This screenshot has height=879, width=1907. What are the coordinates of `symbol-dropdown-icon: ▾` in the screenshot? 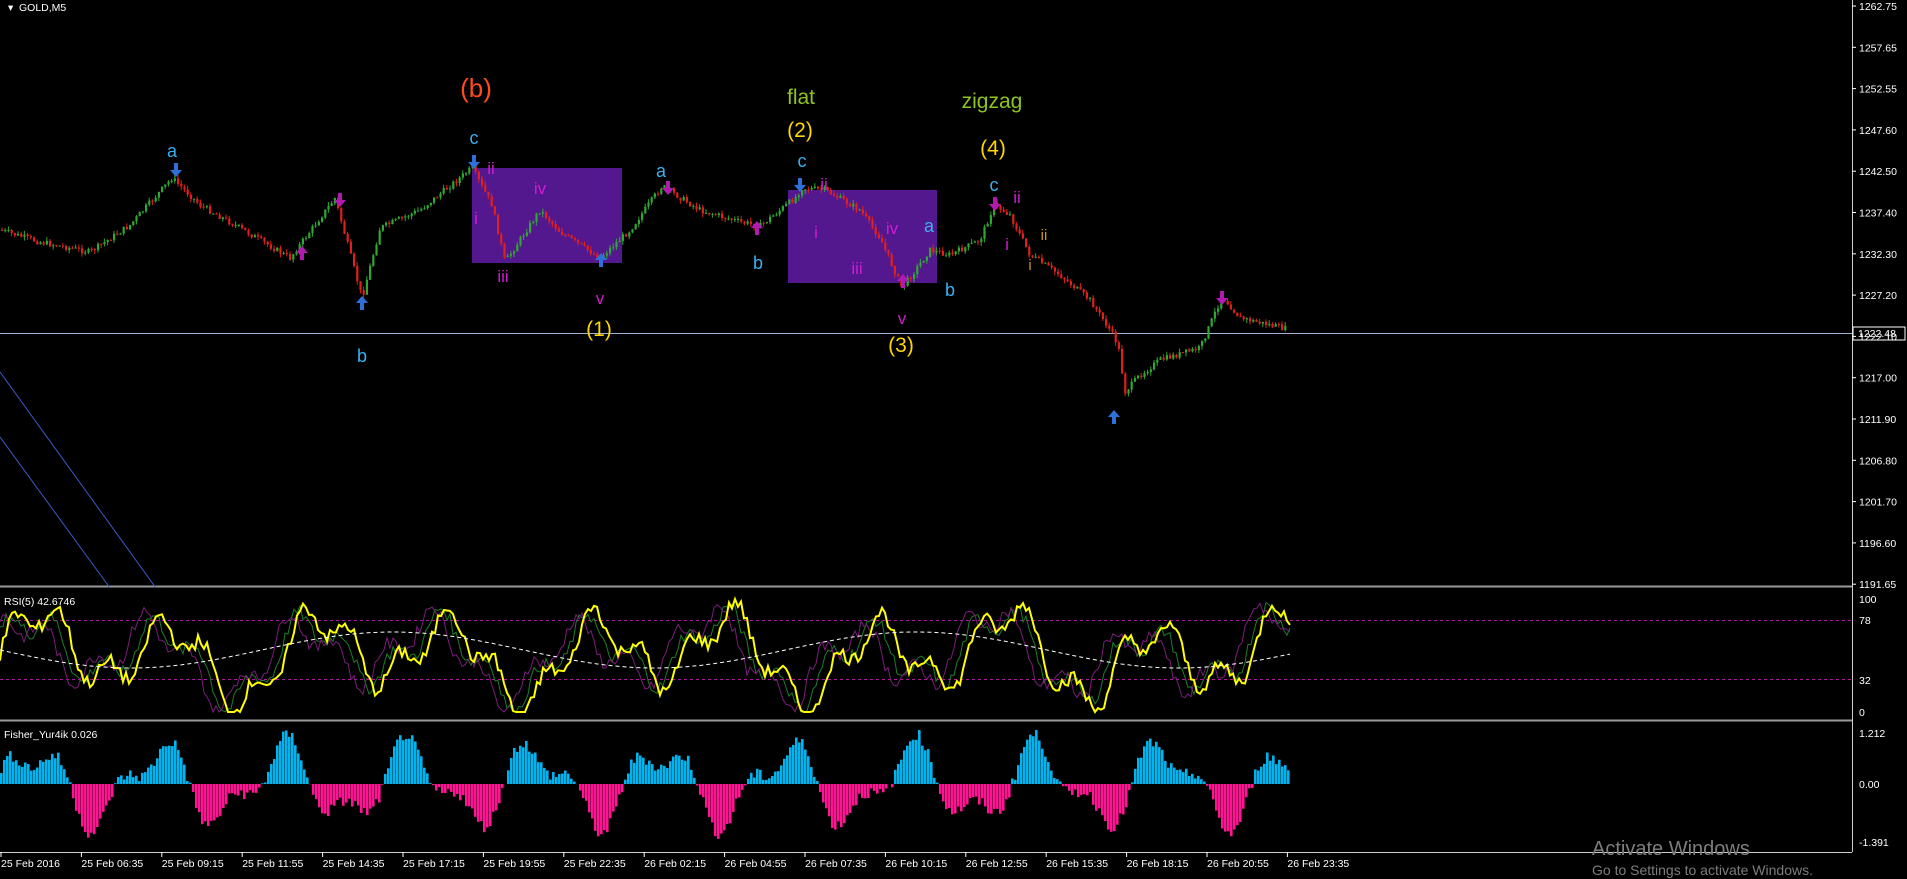 It's located at (11, 8).